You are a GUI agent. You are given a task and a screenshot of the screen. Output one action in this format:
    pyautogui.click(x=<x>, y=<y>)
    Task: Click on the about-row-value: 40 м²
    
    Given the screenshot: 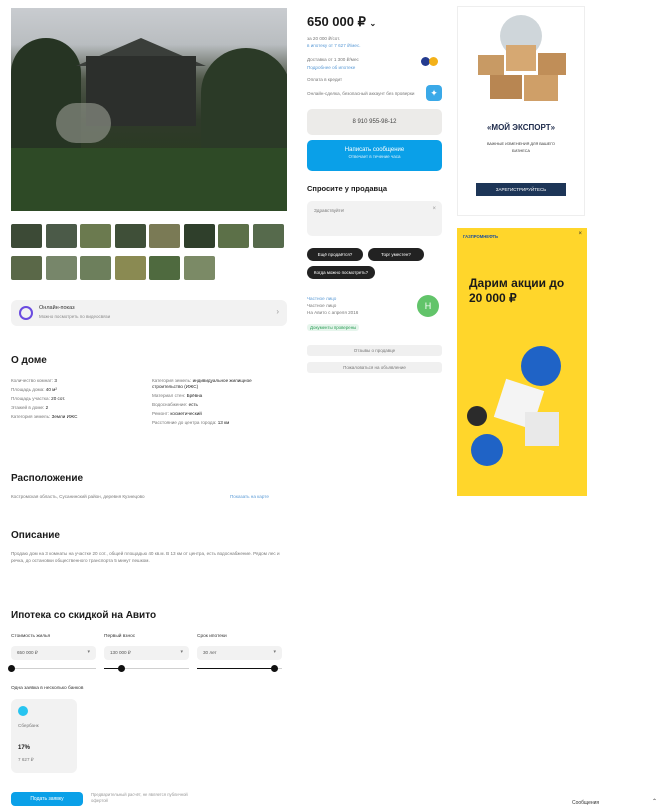 What is the action you would take?
    pyautogui.click(x=51, y=389)
    